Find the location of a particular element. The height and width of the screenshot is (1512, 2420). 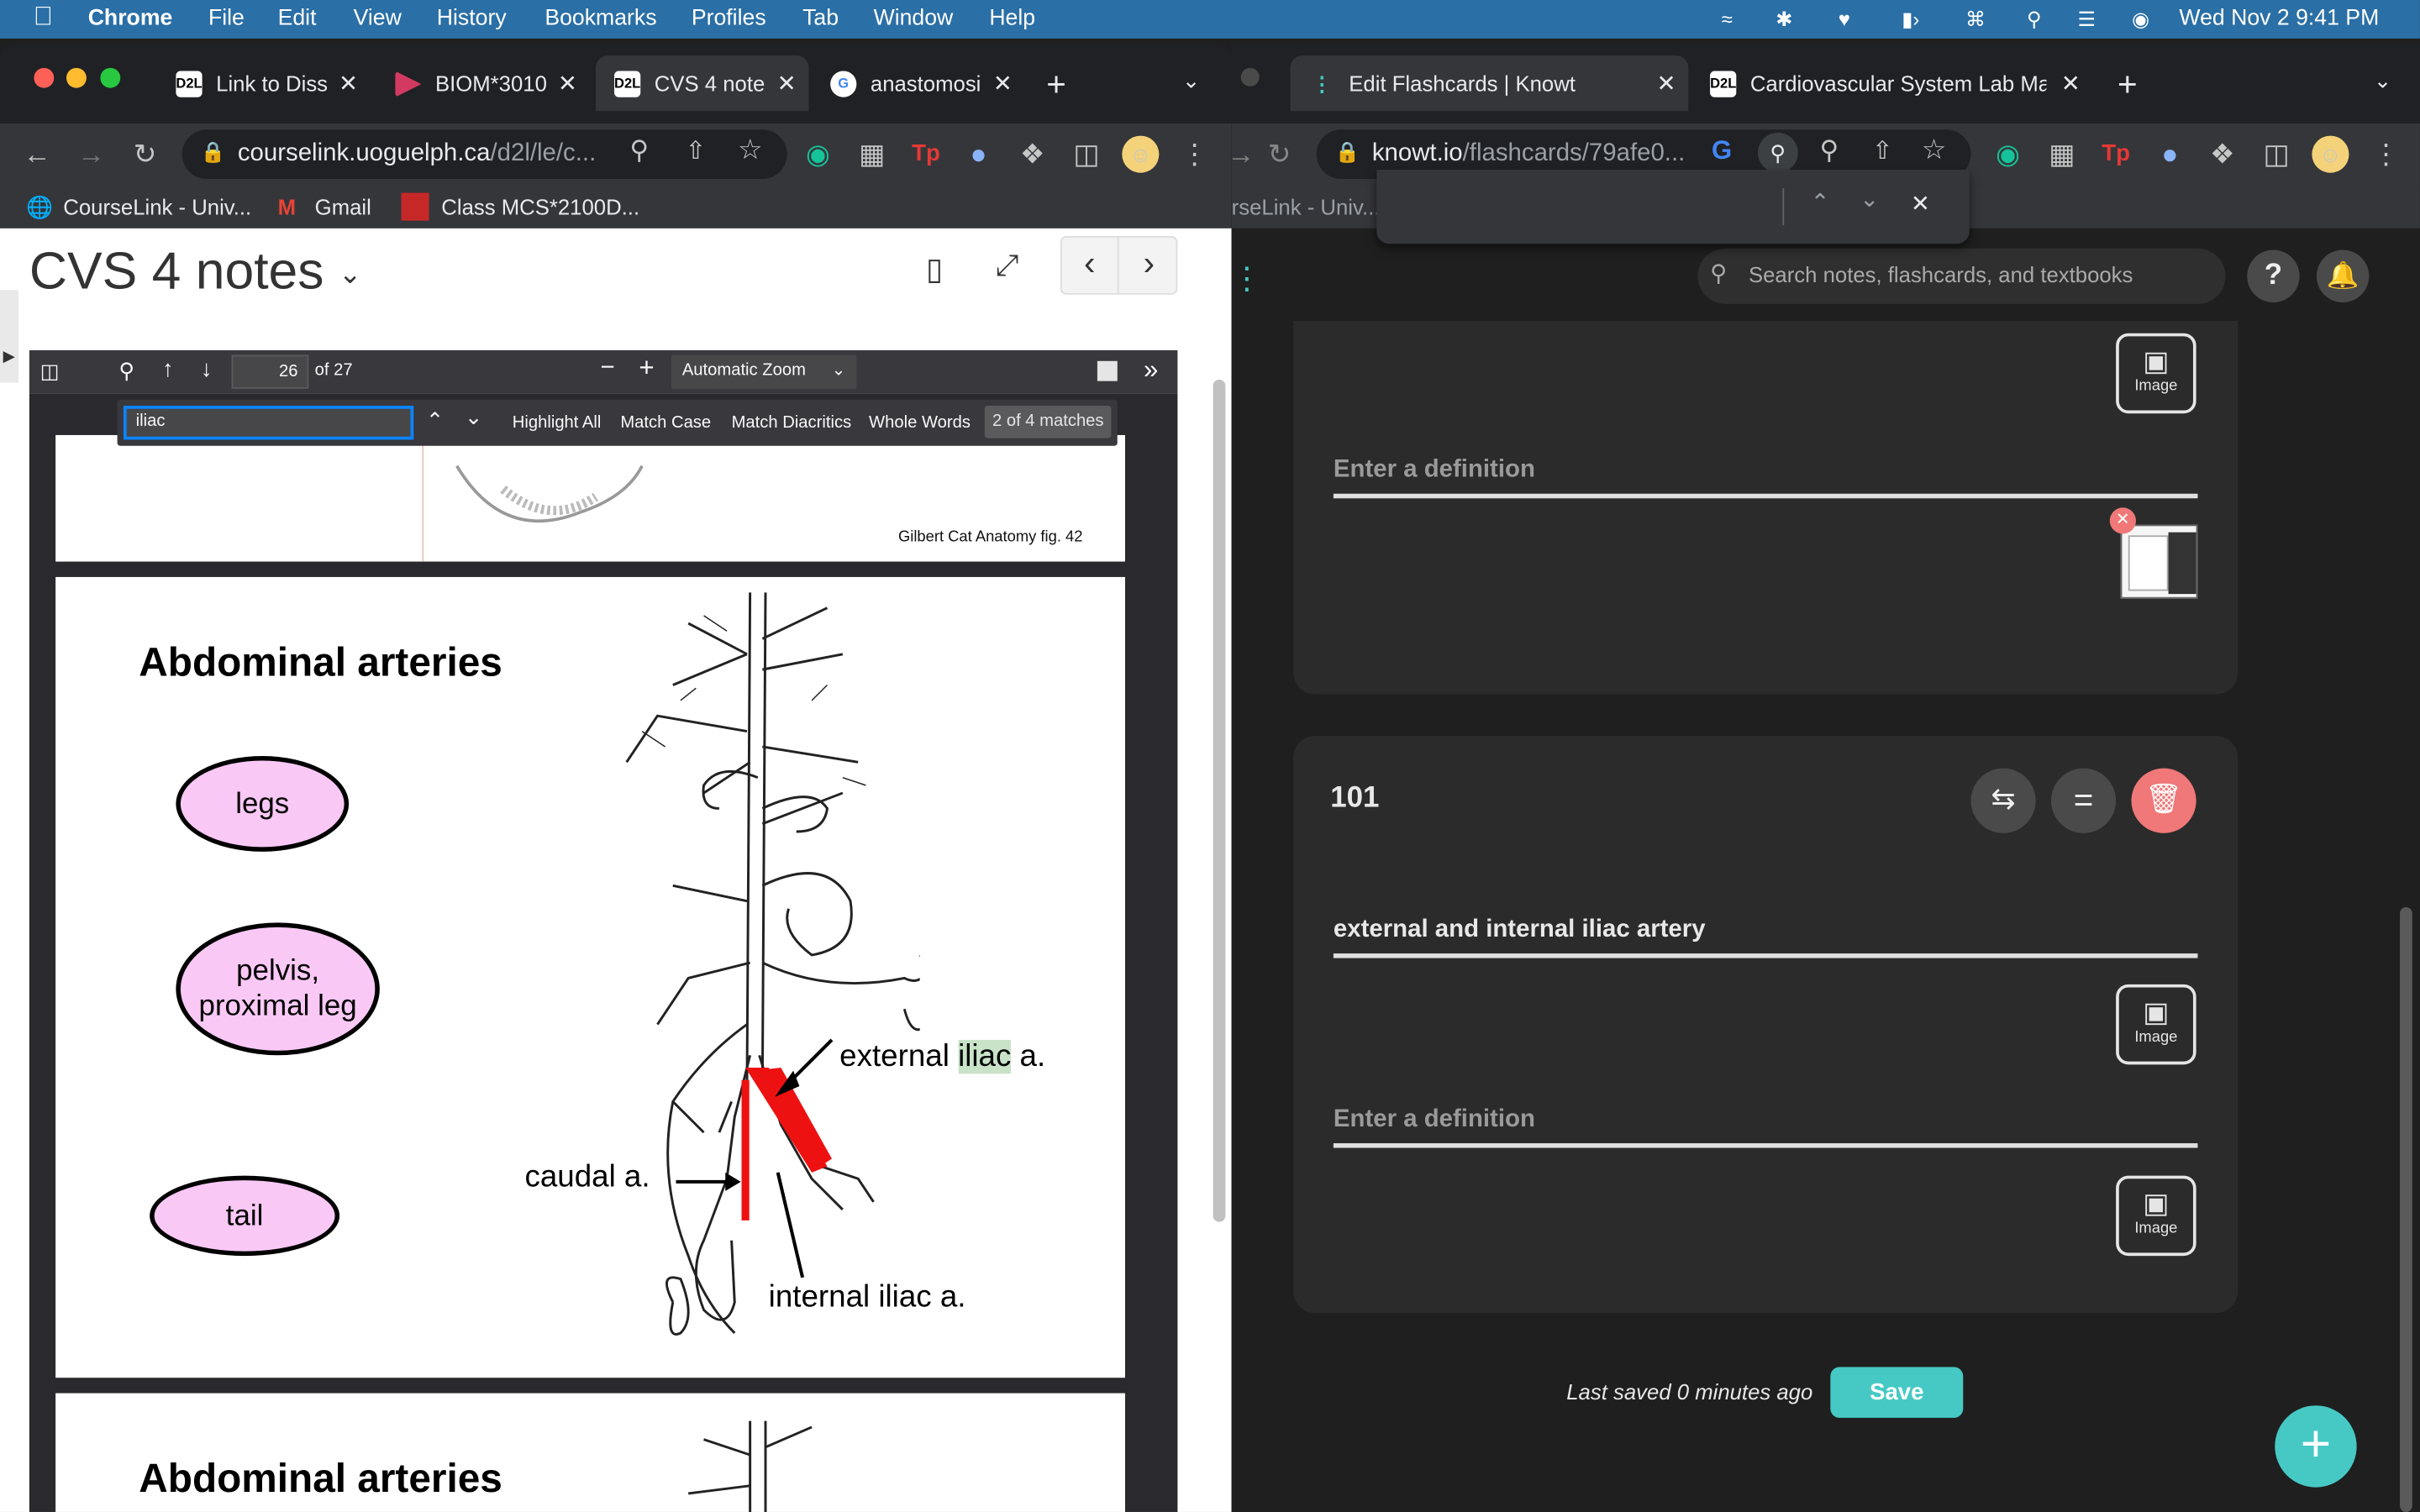

definition-image-button: ▣ Image is located at coordinates (2156, 1216).